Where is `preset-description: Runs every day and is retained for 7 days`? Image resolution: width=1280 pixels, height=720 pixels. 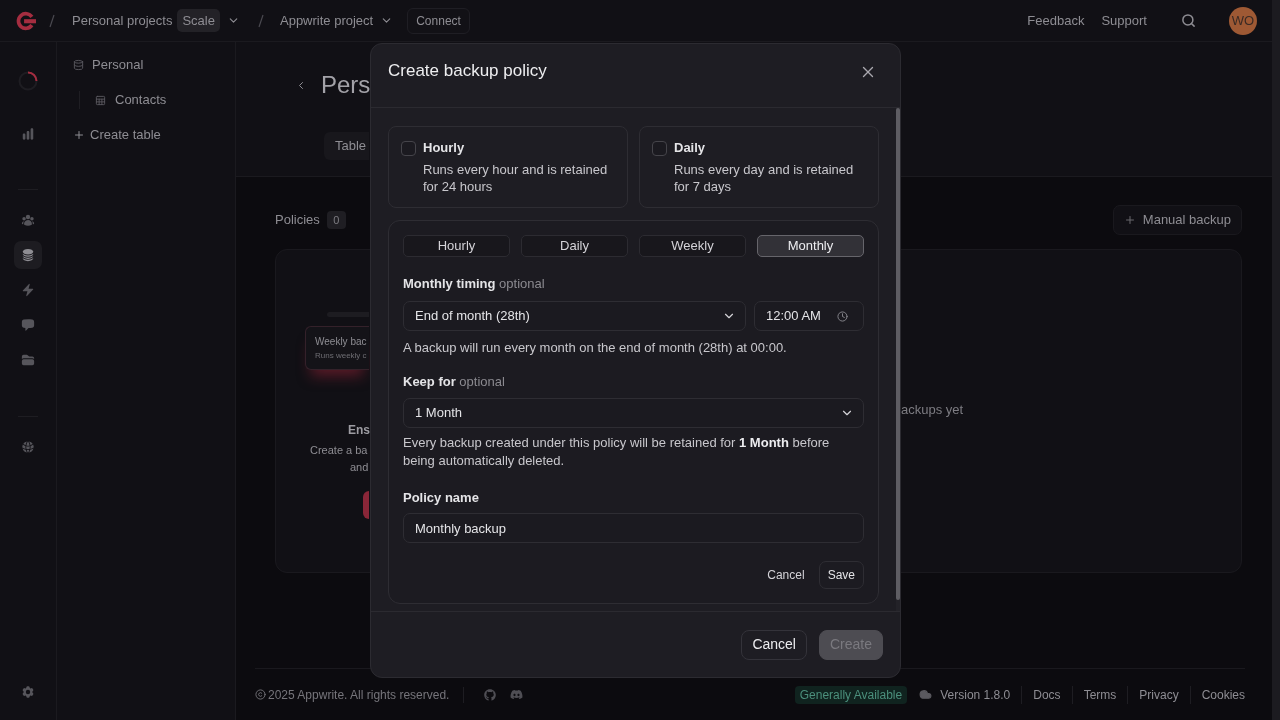
preset-description: Runs every day and is retained for 7 days is located at coordinates (764, 178).